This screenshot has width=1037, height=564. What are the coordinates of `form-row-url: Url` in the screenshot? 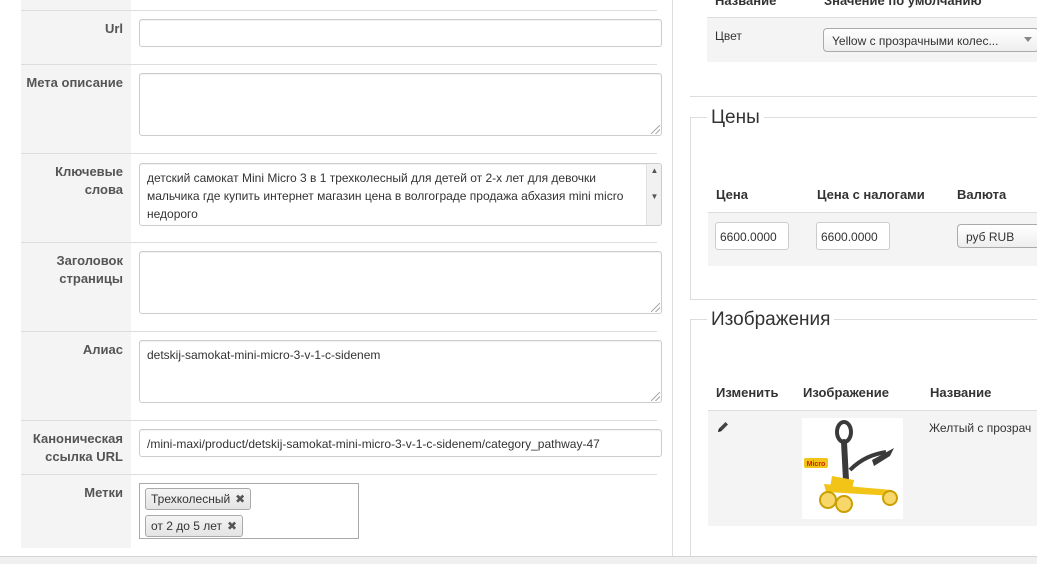 It's located at (341, 37).